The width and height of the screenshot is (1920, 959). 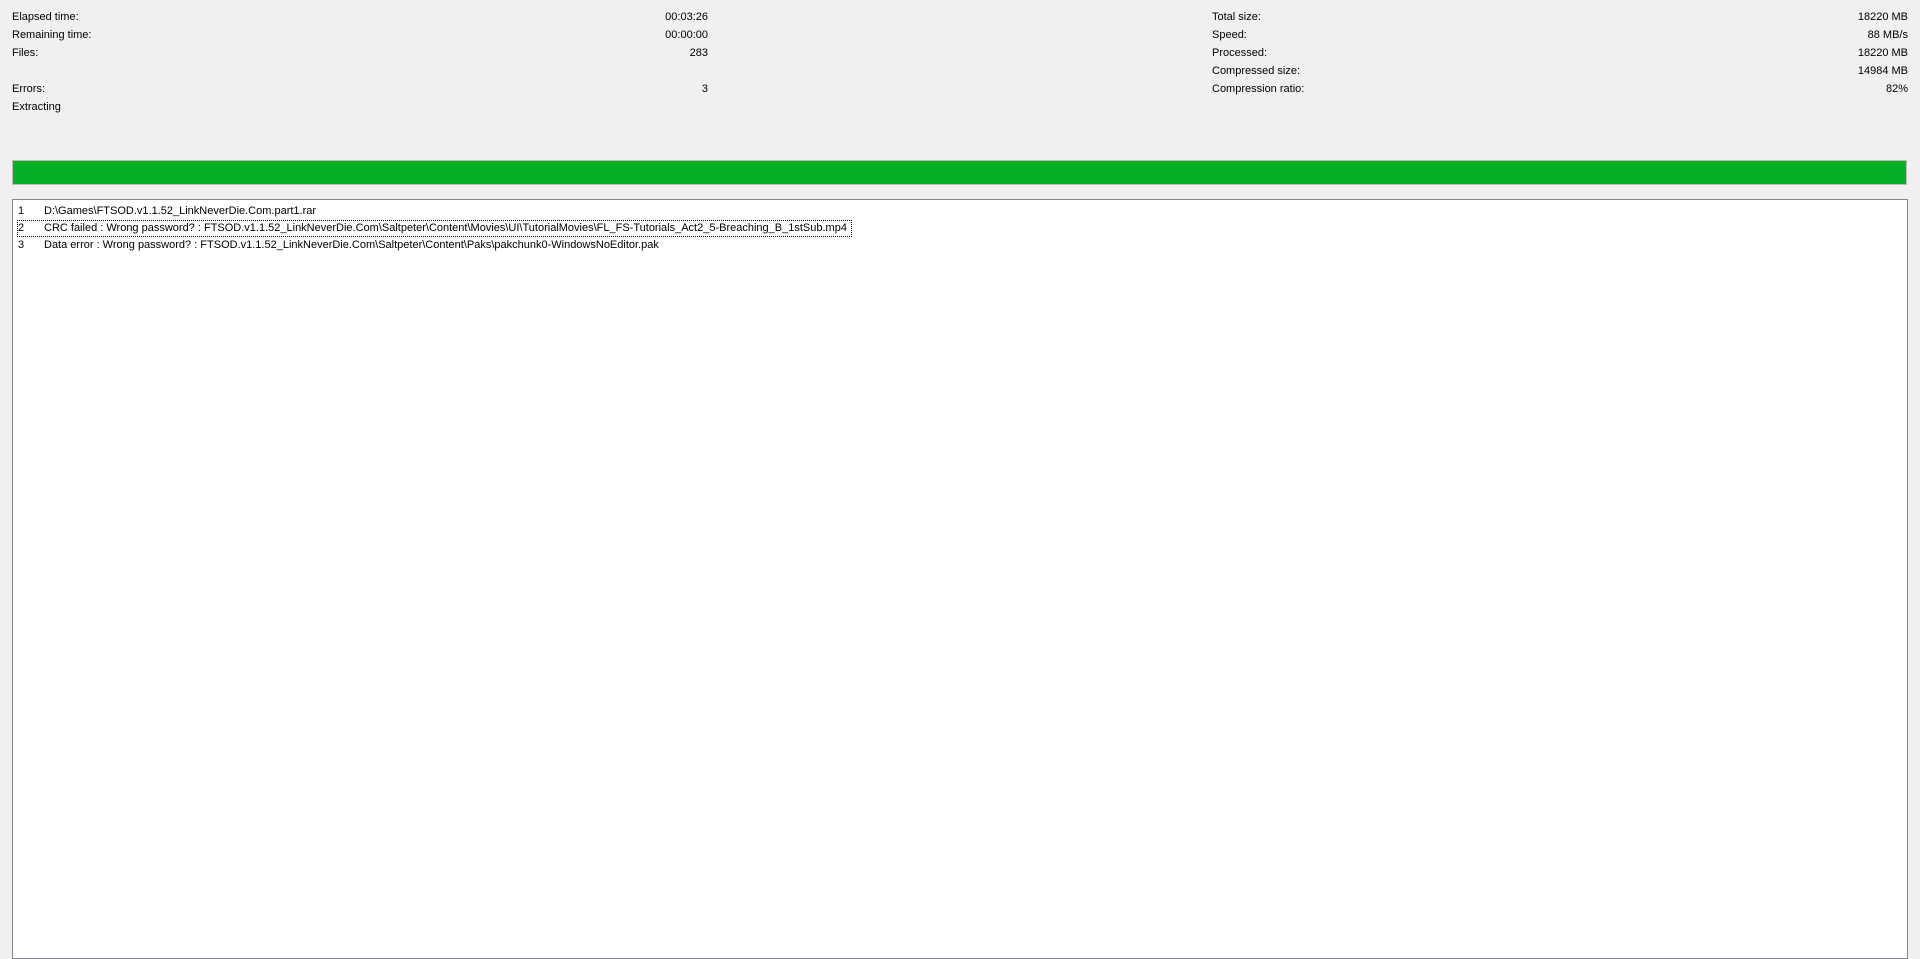 What do you see at coordinates (1560, 17) in the screenshot?
I see `stat-total-size: Total size: 18220 MB` at bounding box center [1560, 17].